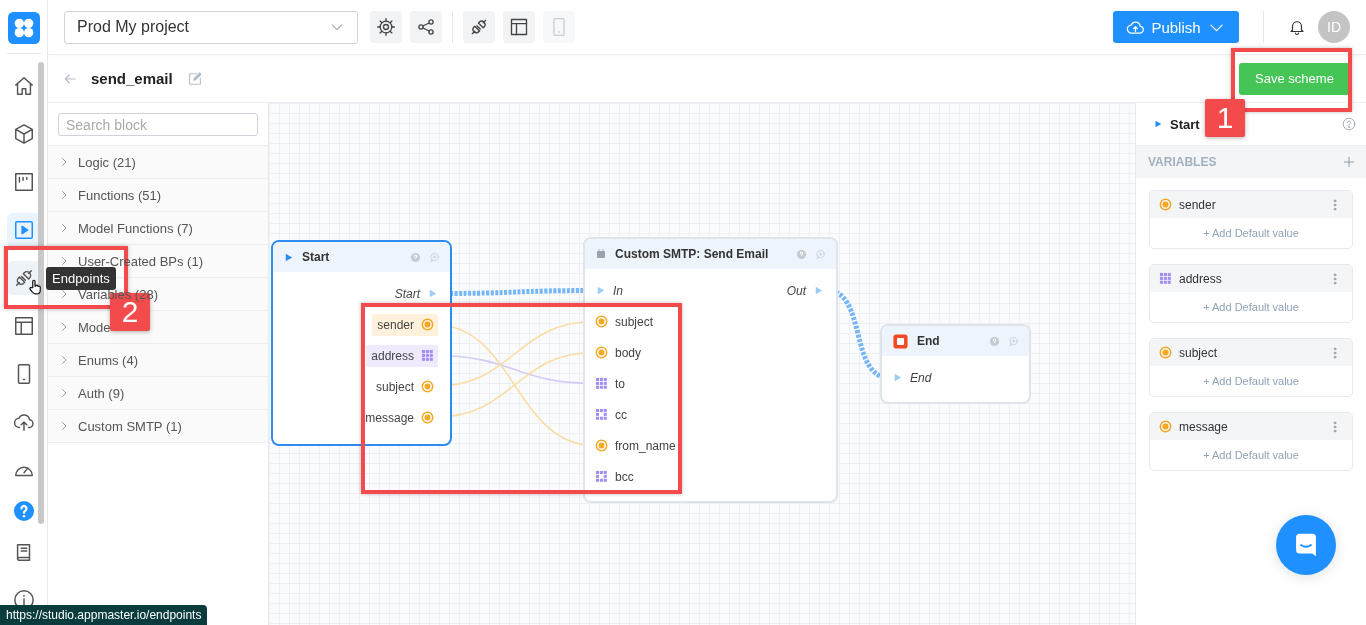  Describe the element at coordinates (134, 27) in the screenshot. I see `project-name: Prod My project` at that location.